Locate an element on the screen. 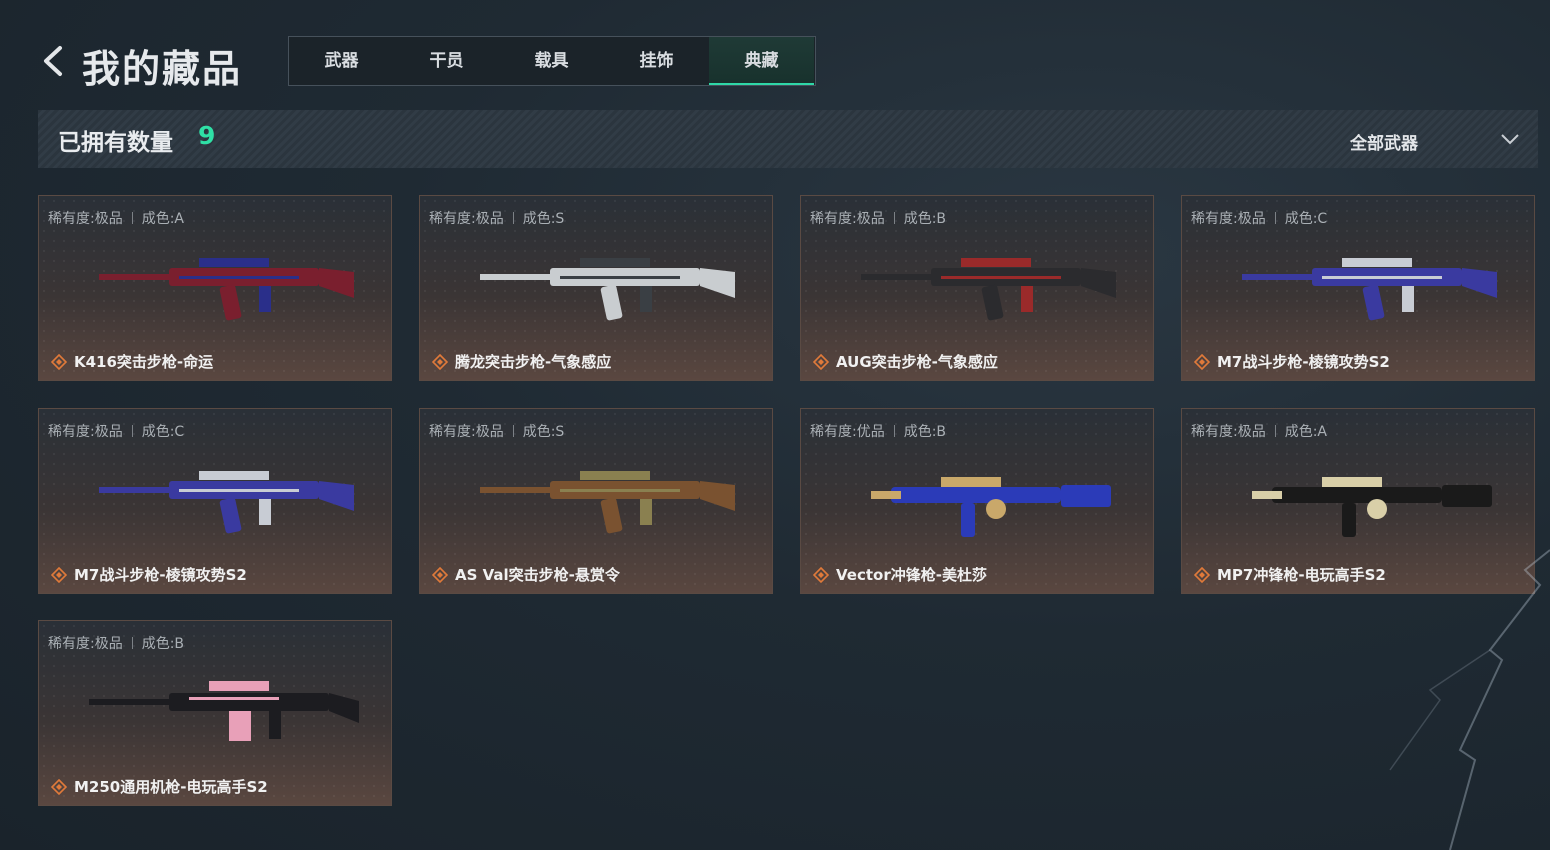 The width and height of the screenshot is (1550, 850). tab-operators: 干员 is located at coordinates (446, 61).